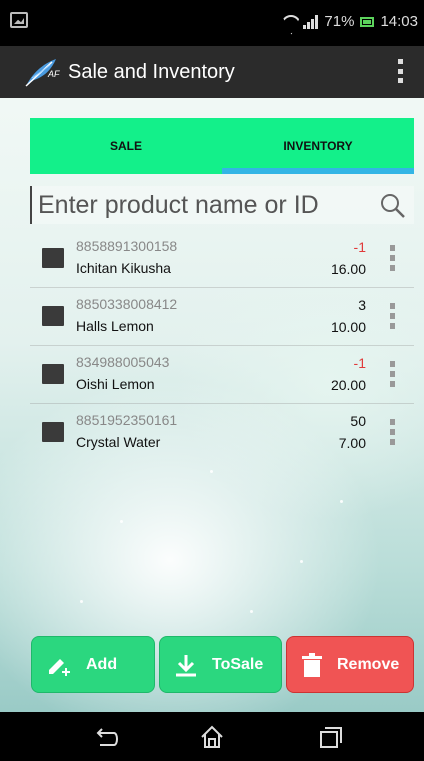 The width and height of the screenshot is (424, 761). What do you see at coordinates (203, 205) in the screenshot?
I see `search-input` at bounding box center [203, 205].